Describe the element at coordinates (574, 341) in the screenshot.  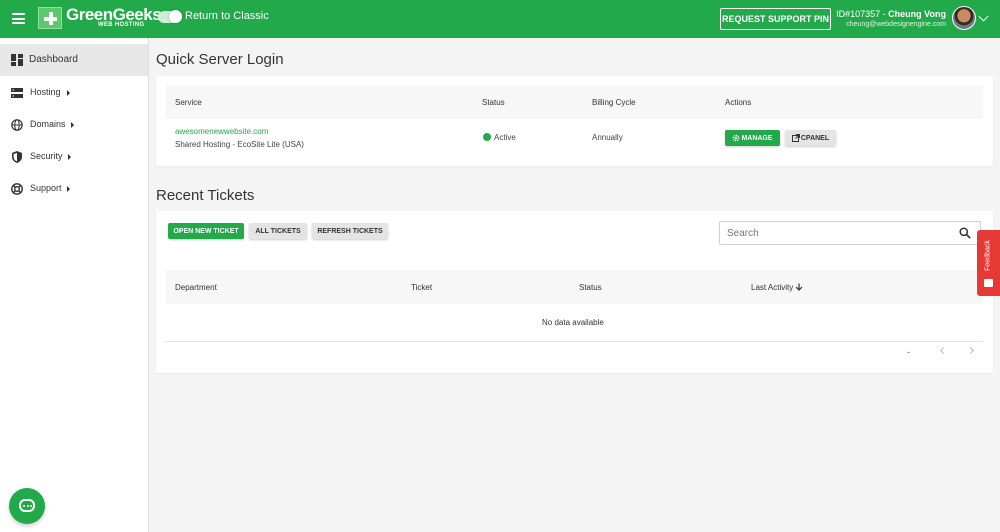
I see `table-divider` at that location.